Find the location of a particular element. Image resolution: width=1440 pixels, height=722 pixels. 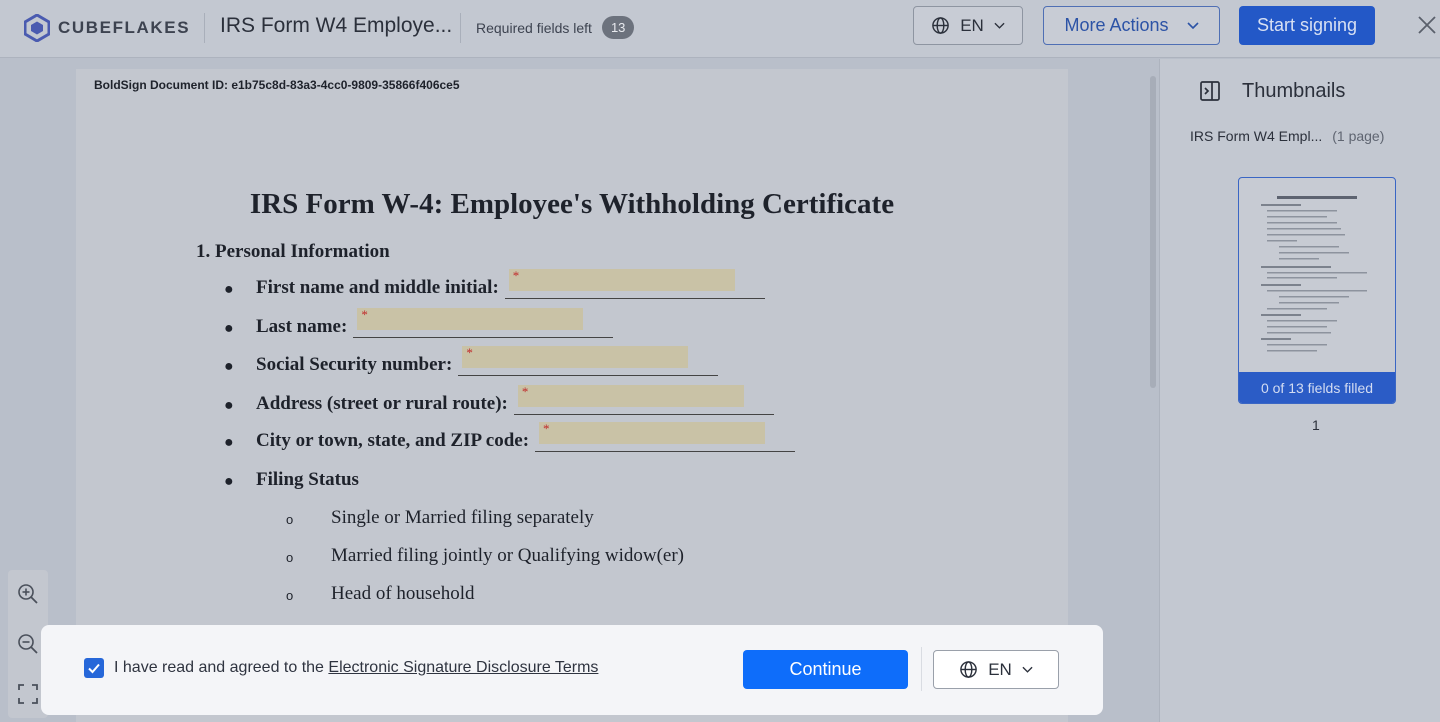

footer-language-selector: EN is located at coordinates (996, 669).